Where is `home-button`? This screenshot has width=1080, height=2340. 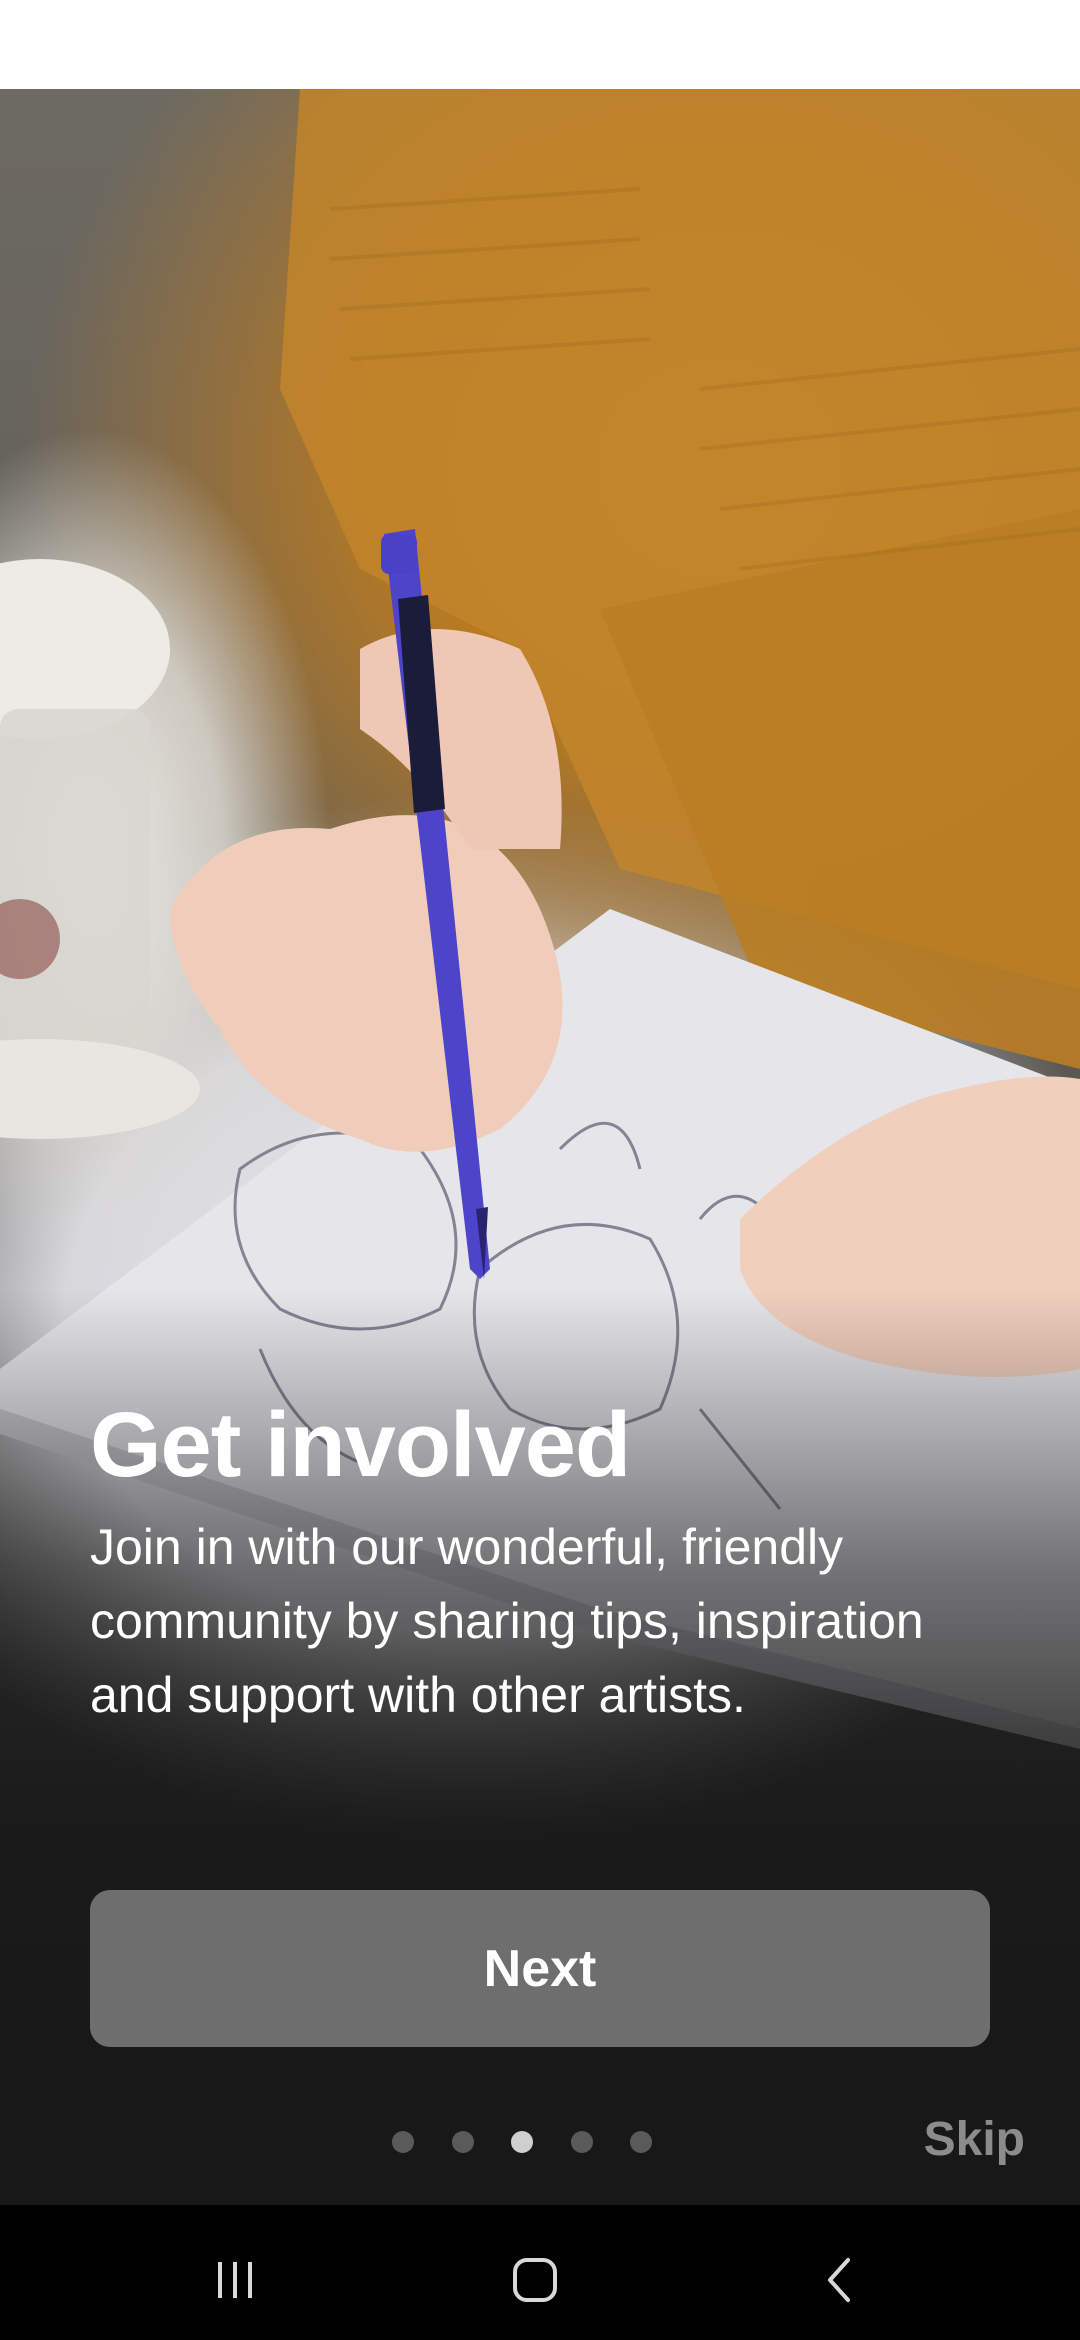
home-button is located at coordinates (535, 2280).